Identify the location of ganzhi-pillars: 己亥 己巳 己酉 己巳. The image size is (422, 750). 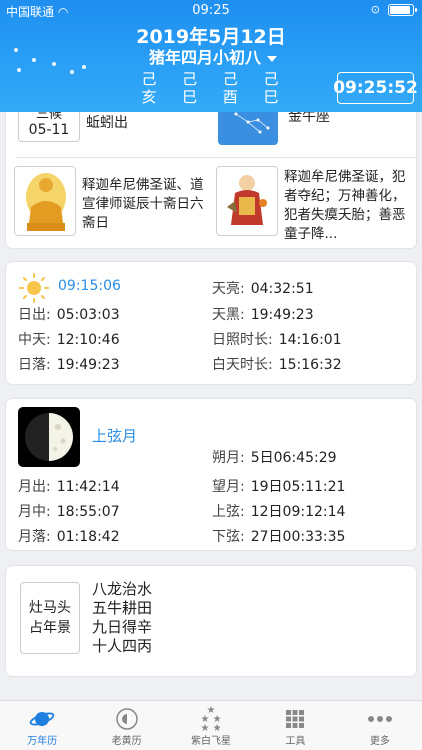
(210, 88).